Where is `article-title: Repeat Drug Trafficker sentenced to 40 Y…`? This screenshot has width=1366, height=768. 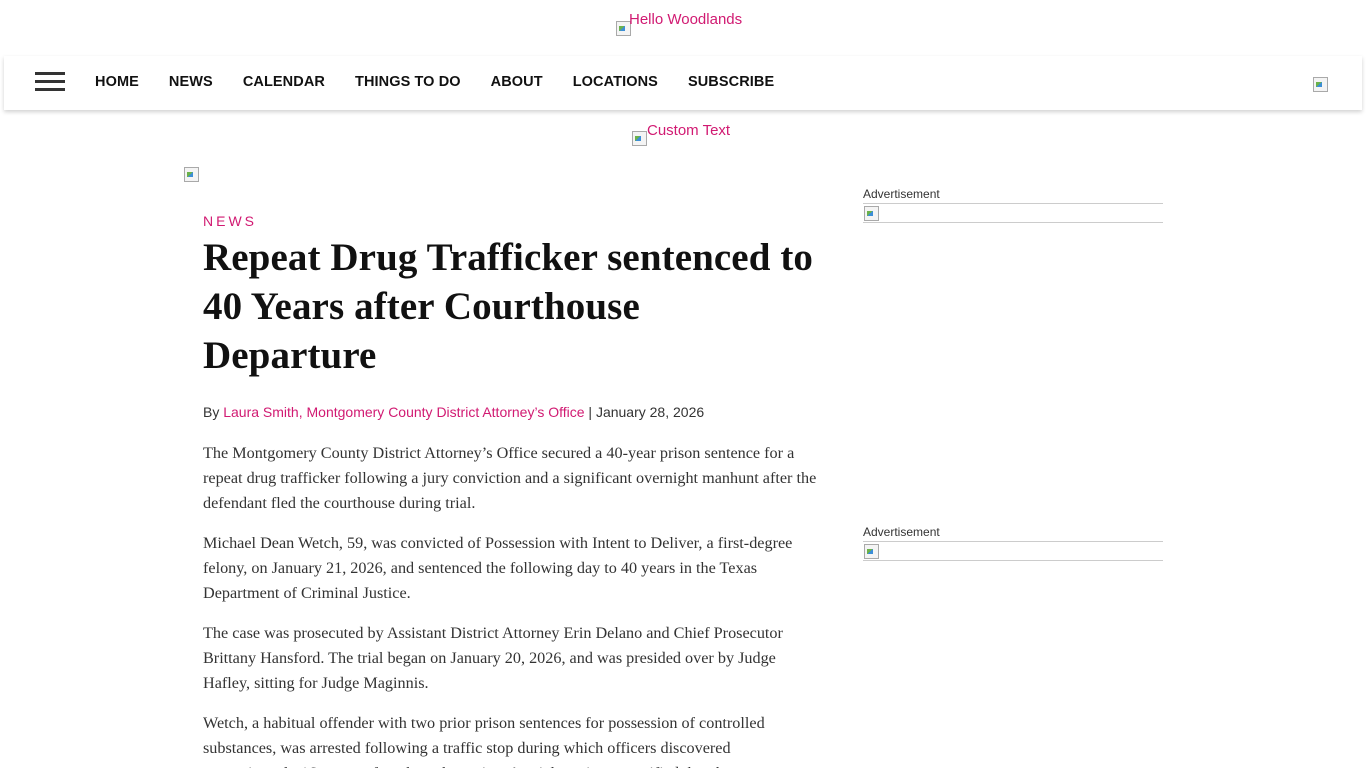 article-title: Repeat Drug Trafficker sentenced to 40 Y… is located at coordinates (508, 306).